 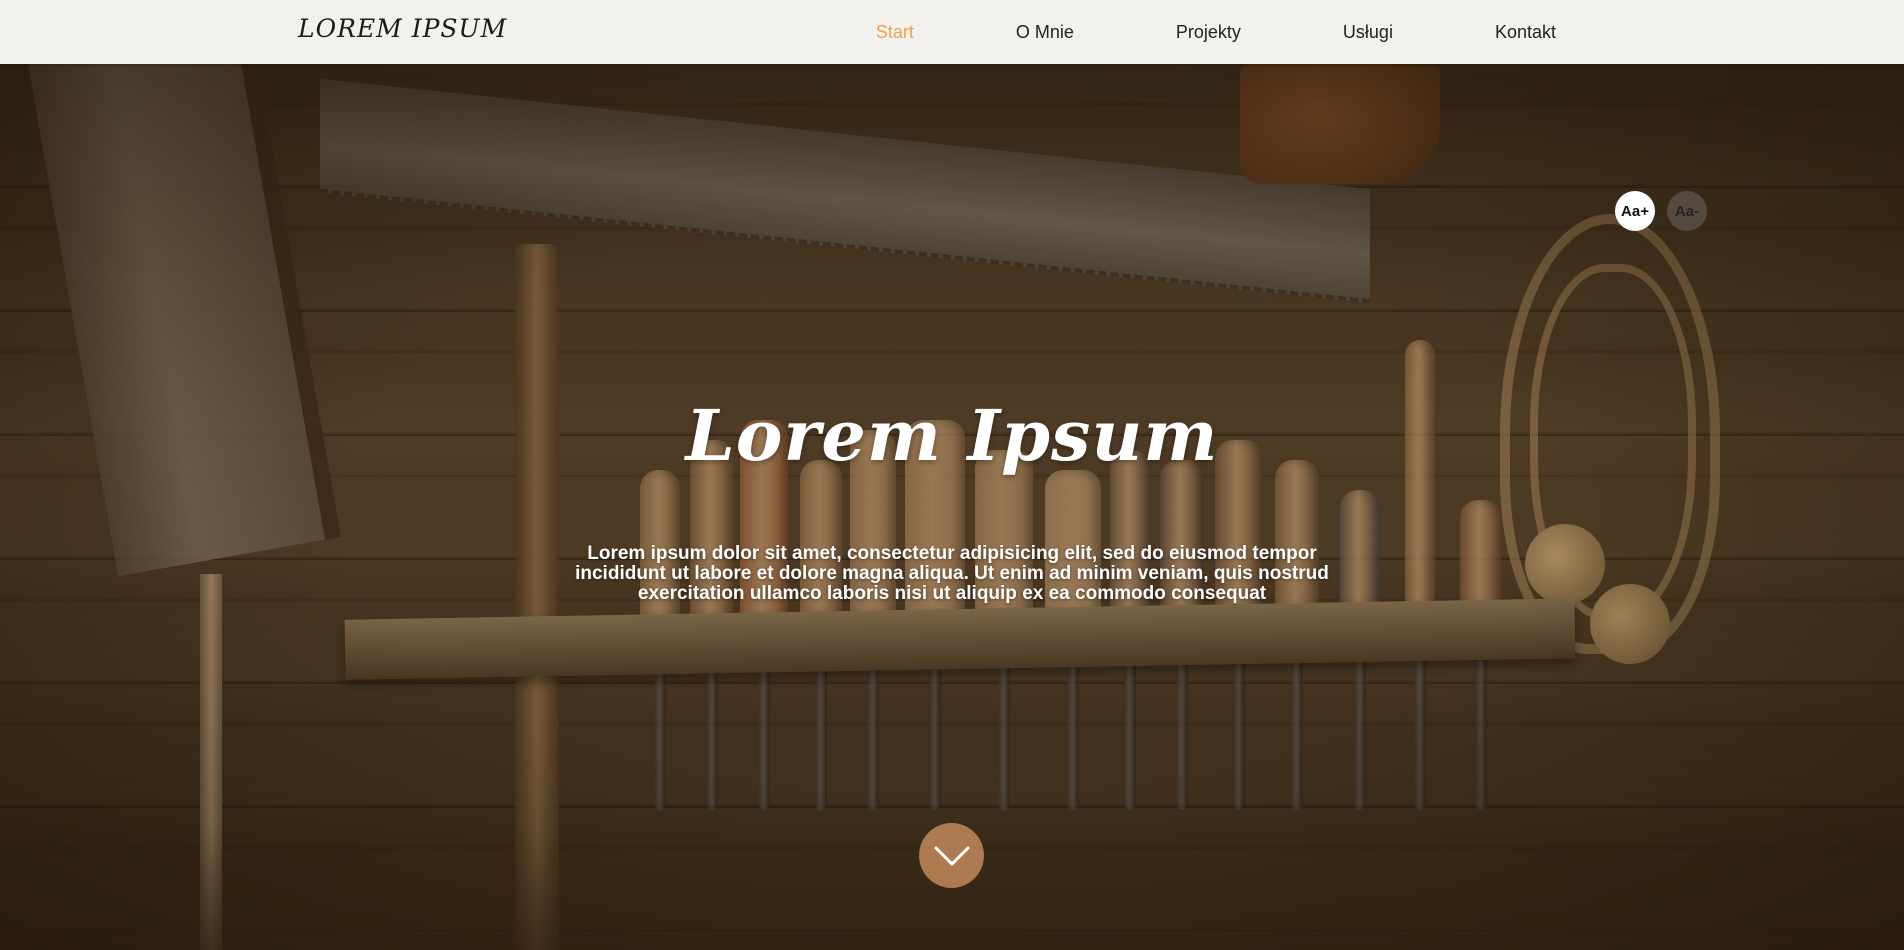 I want to click on increase-font-button: Aa+, so click(x=1635, y=211).